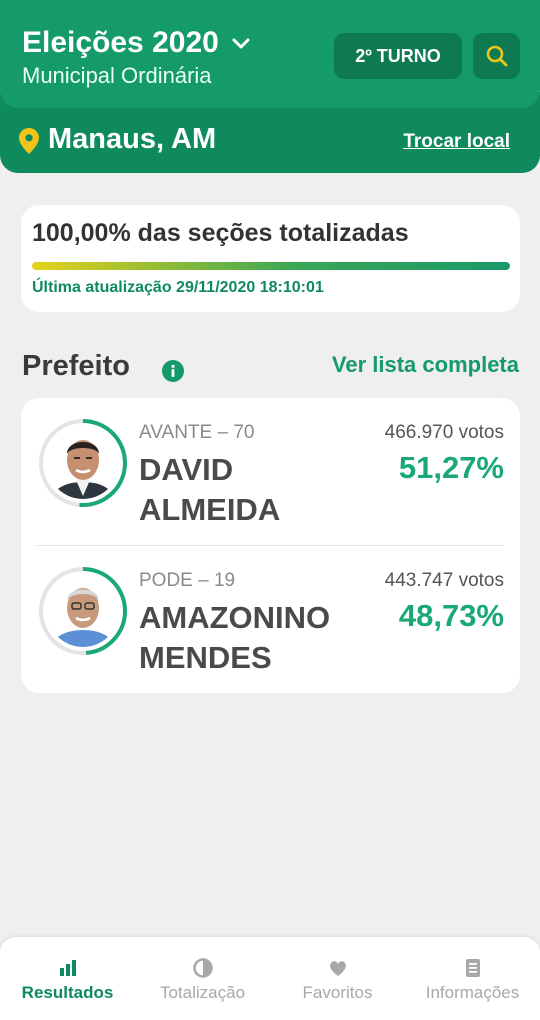 Image resolution: width=540 pixels, height=1020 pixels. What do you see at coordinates (120, 43) in the screenshot?
I see `election-title: Eleições 2020` at bounding box center [120, 43].